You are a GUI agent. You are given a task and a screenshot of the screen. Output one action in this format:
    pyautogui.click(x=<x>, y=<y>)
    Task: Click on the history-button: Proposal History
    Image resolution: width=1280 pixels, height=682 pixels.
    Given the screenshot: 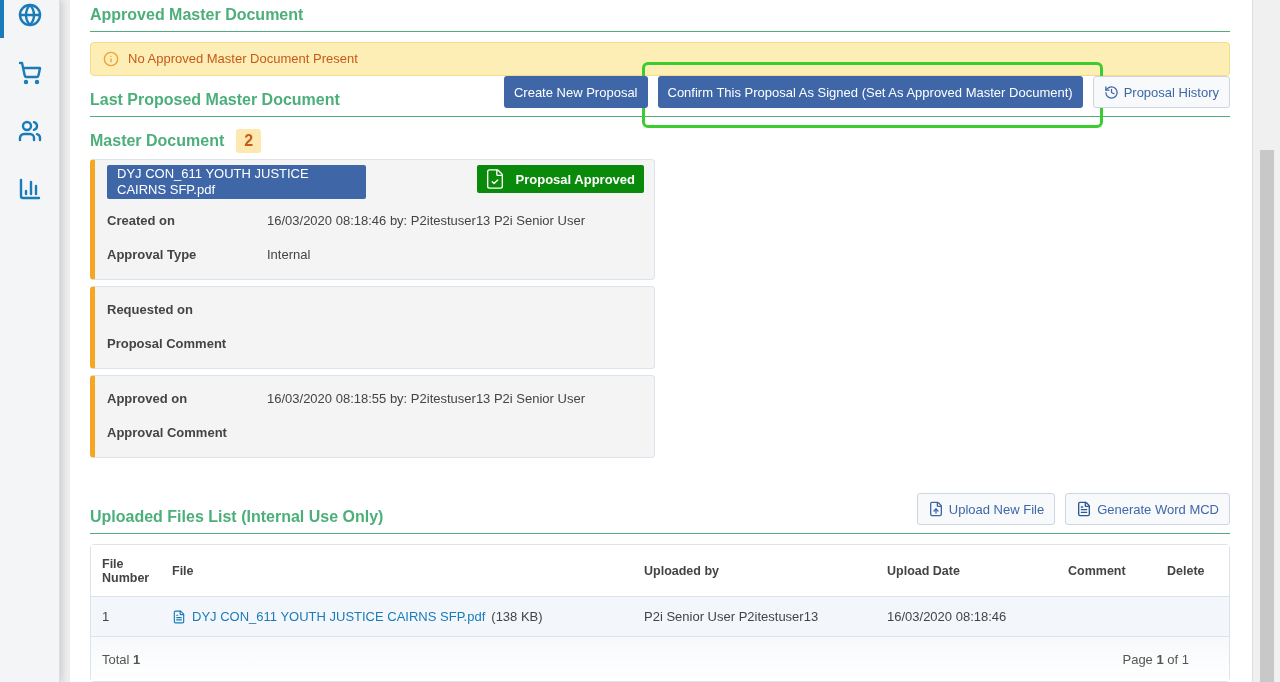 What is the action you would take?
    pyautogui.click(x=1161, y=92)
    